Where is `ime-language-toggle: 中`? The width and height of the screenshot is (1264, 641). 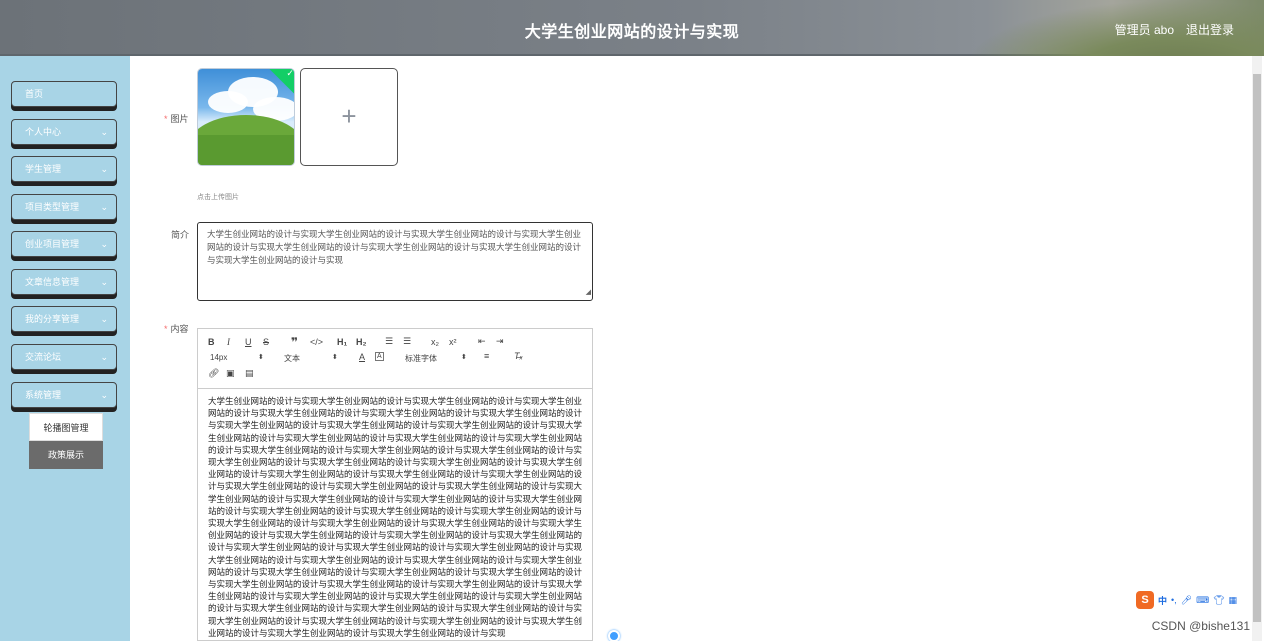
ime-language-toggle: 中 is located at coordinates (1162, 600).